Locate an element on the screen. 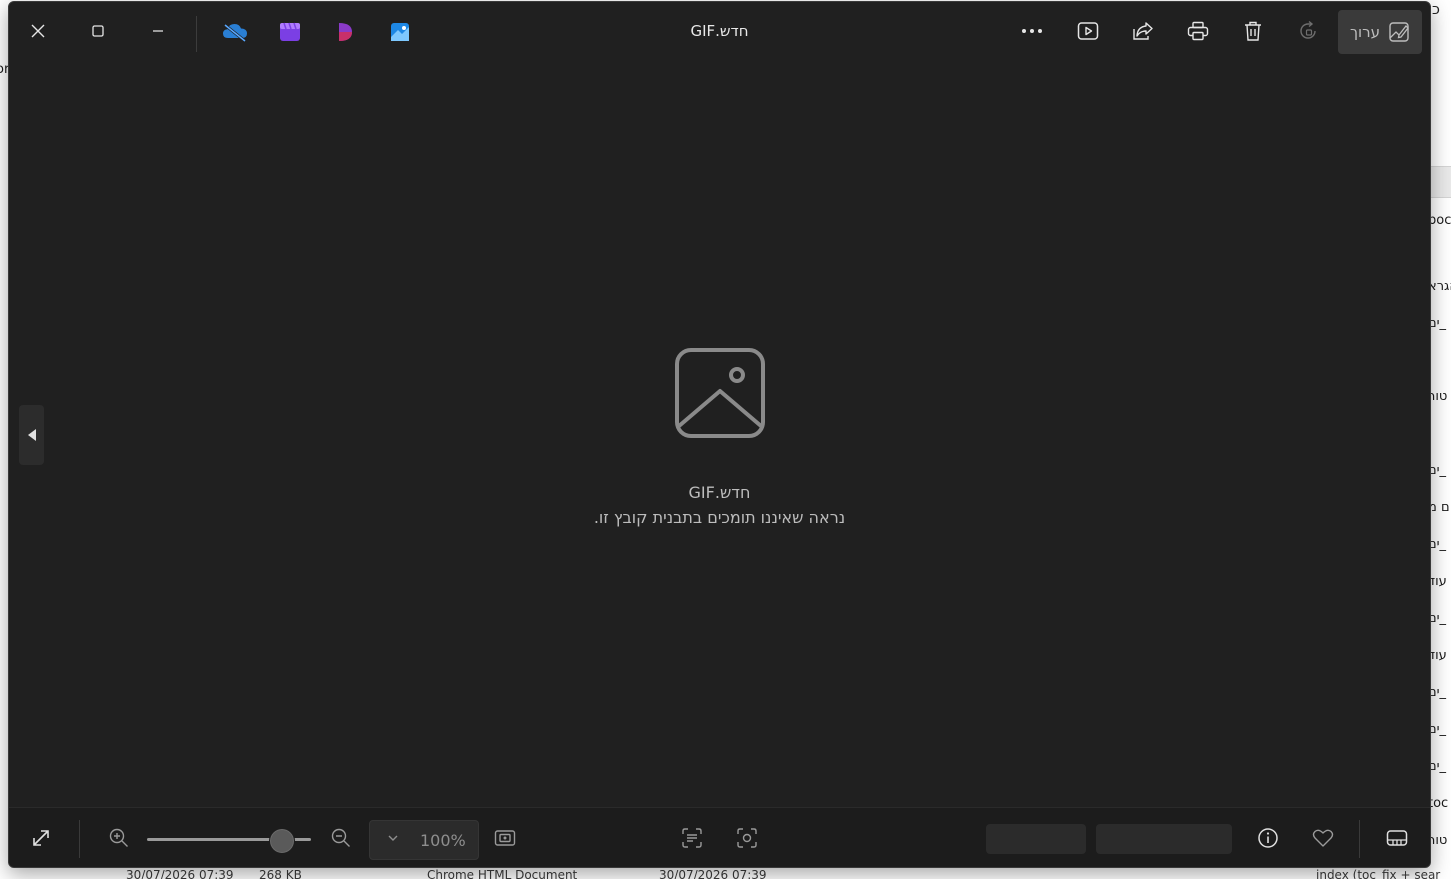 This screenshot has height=879, width=1451. background-name-cell: index (toc_fix + sear is located at coordinates (1378, 873).